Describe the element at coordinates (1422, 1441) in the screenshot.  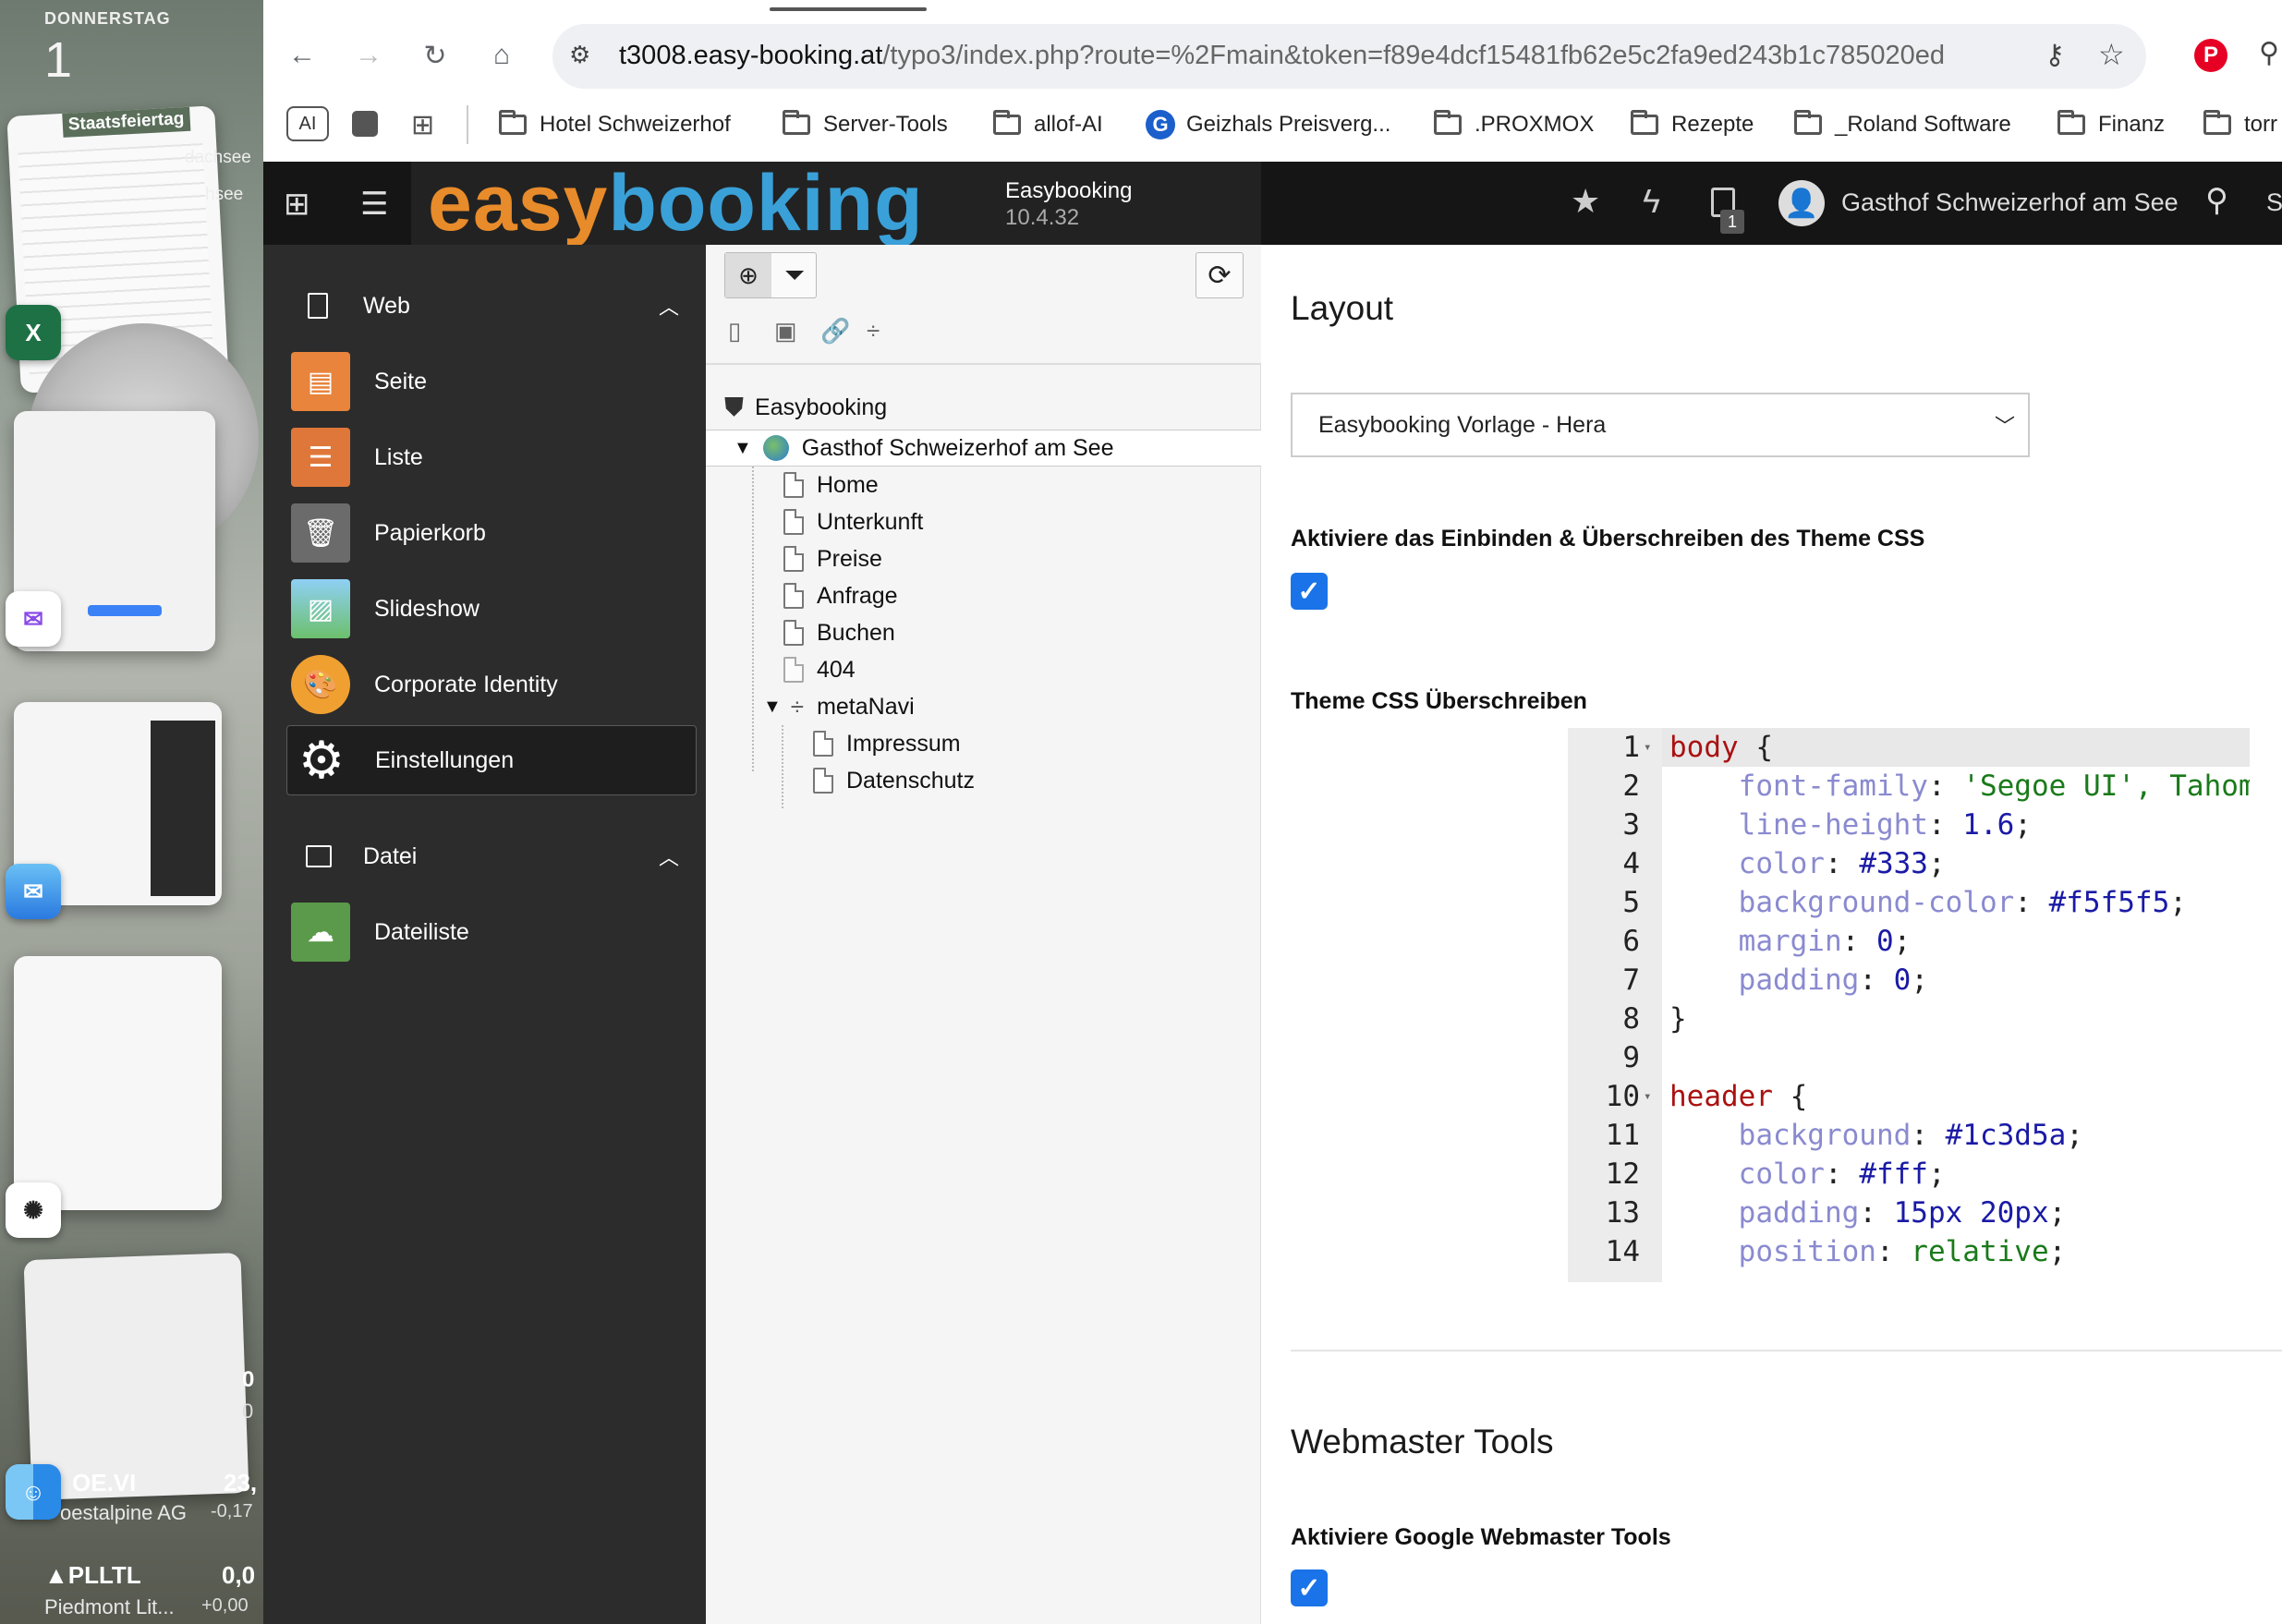
I see `webmaster-heading: Webmaster Tools` at that location.